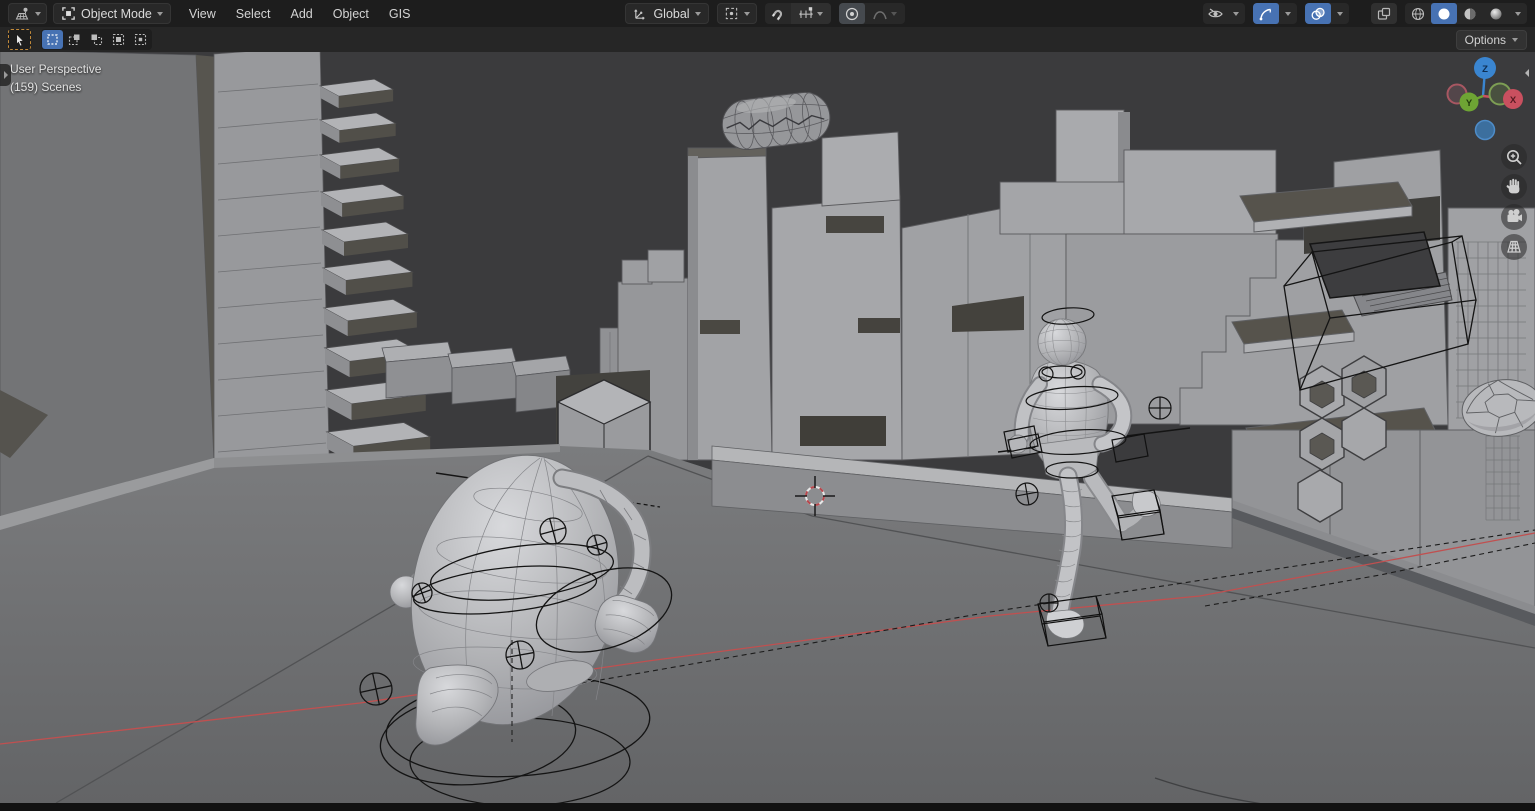 The image size is (1535, 811). I want to click on falloff-curve-button, so click(885, 13).